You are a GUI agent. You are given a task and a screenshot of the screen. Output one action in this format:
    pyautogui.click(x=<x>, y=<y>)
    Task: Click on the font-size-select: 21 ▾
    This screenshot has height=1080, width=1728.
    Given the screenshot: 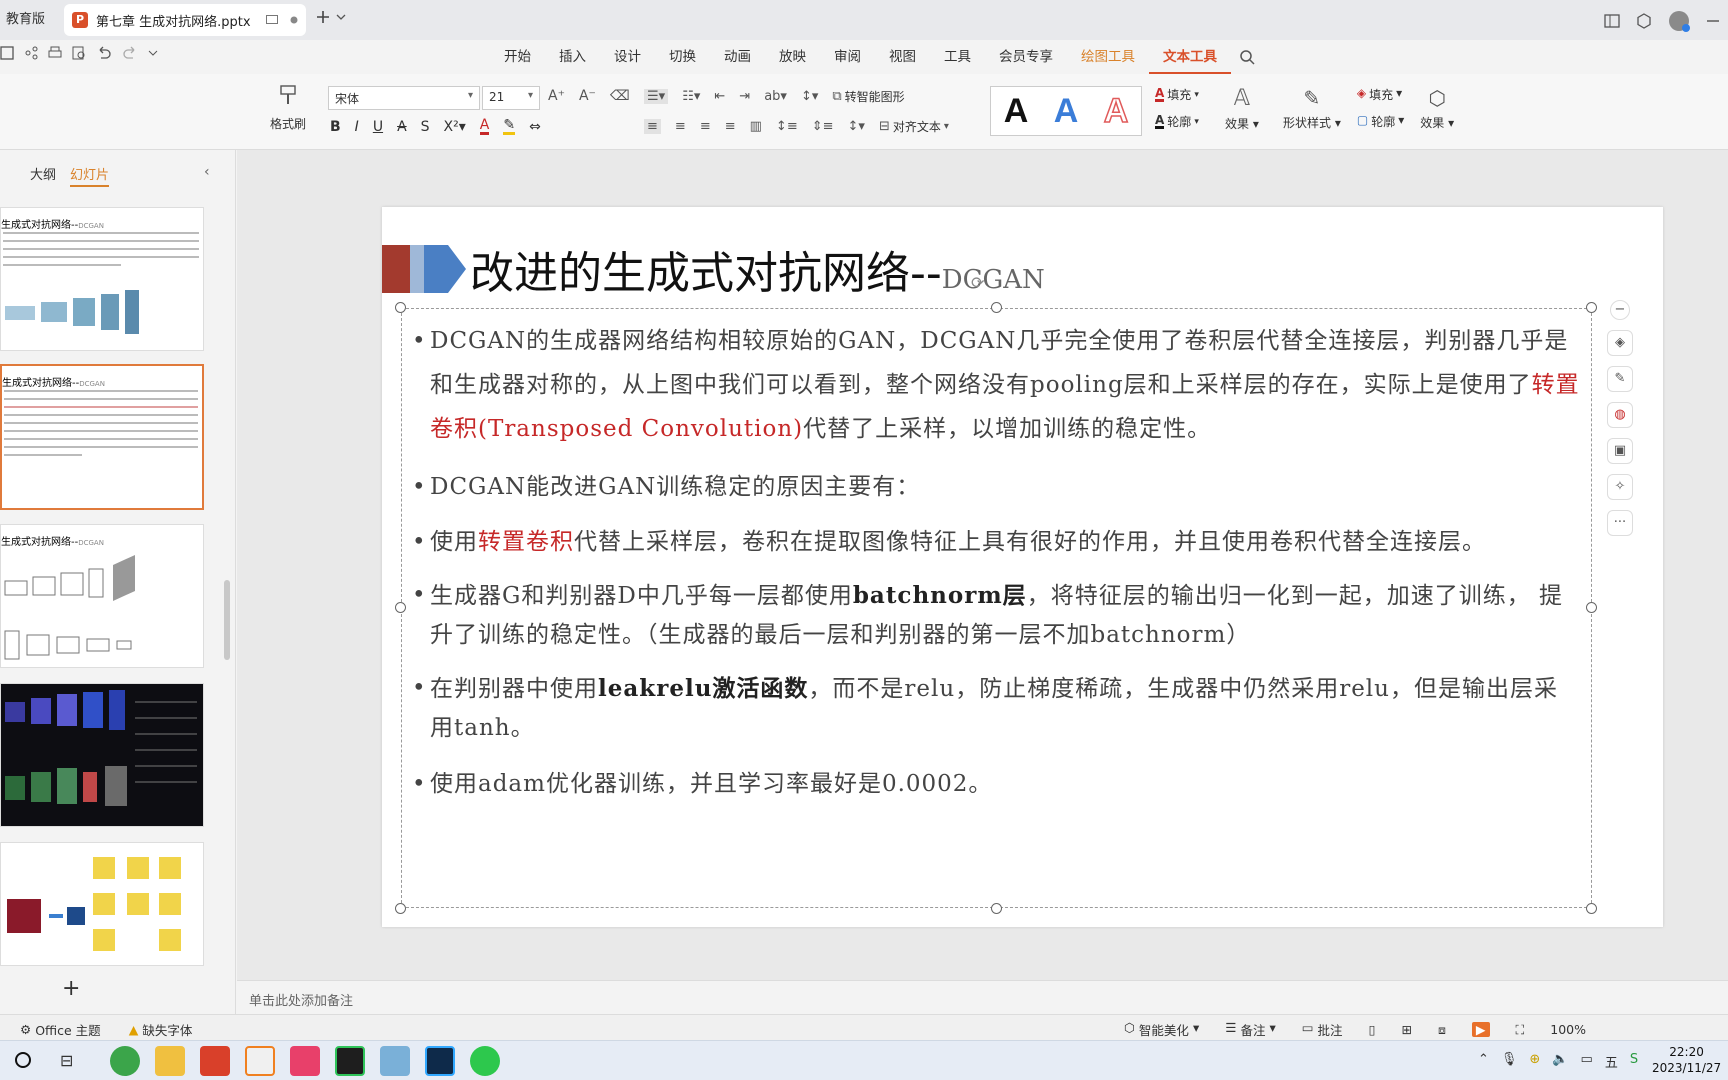 What is the action you would take?
    pyautogui.click(x=511, y=98)
    